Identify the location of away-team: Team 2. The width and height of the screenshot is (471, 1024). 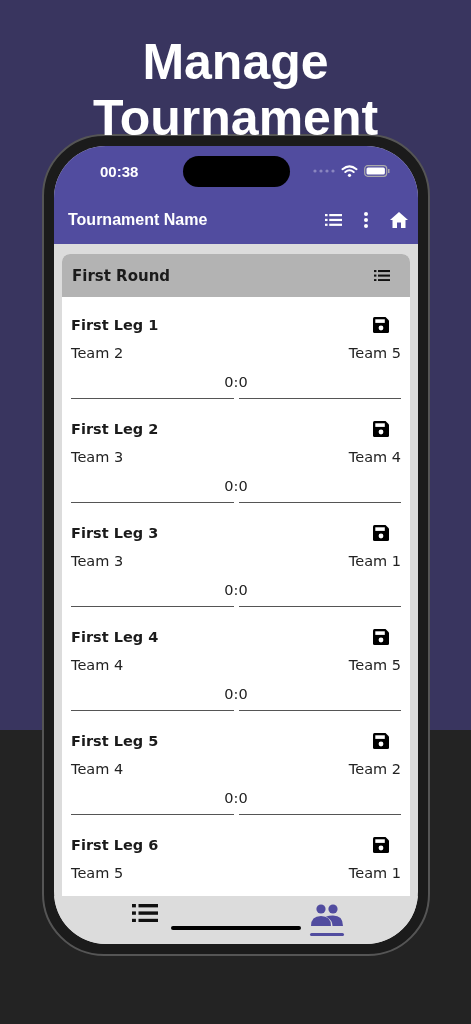
(374, 769).